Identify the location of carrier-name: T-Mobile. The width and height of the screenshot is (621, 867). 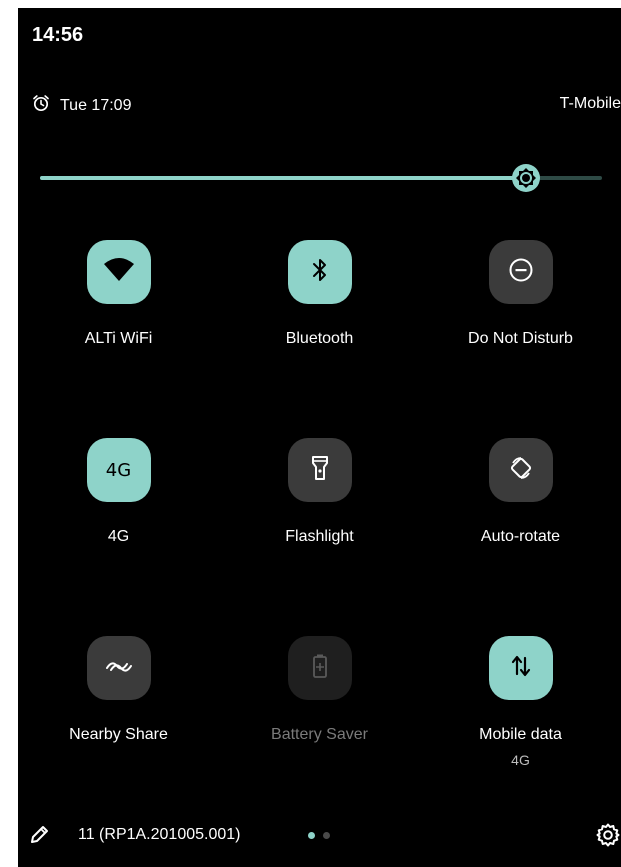
(590, 103).